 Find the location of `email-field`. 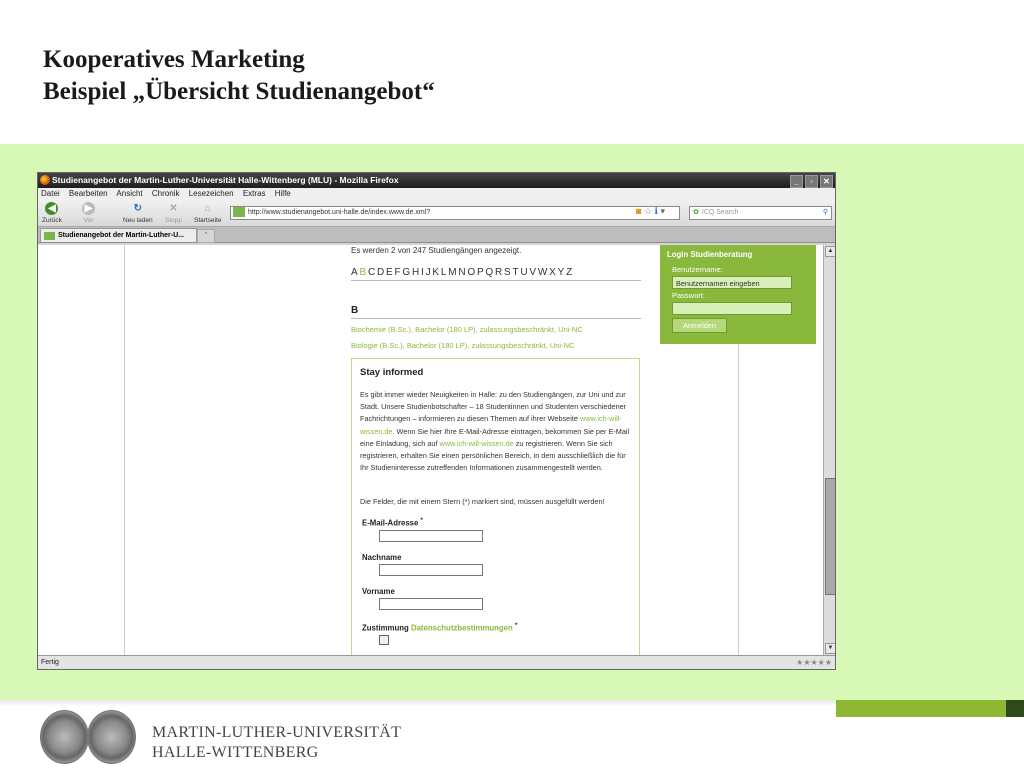

email-field is located at coordinates (431, 536).